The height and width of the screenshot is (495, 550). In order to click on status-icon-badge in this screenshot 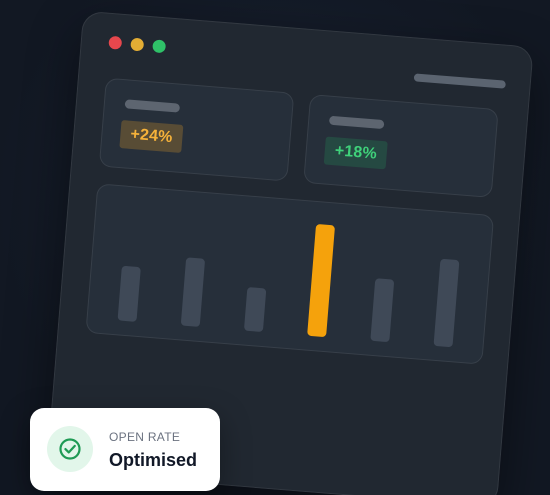, I will do `click(70, 449)`.